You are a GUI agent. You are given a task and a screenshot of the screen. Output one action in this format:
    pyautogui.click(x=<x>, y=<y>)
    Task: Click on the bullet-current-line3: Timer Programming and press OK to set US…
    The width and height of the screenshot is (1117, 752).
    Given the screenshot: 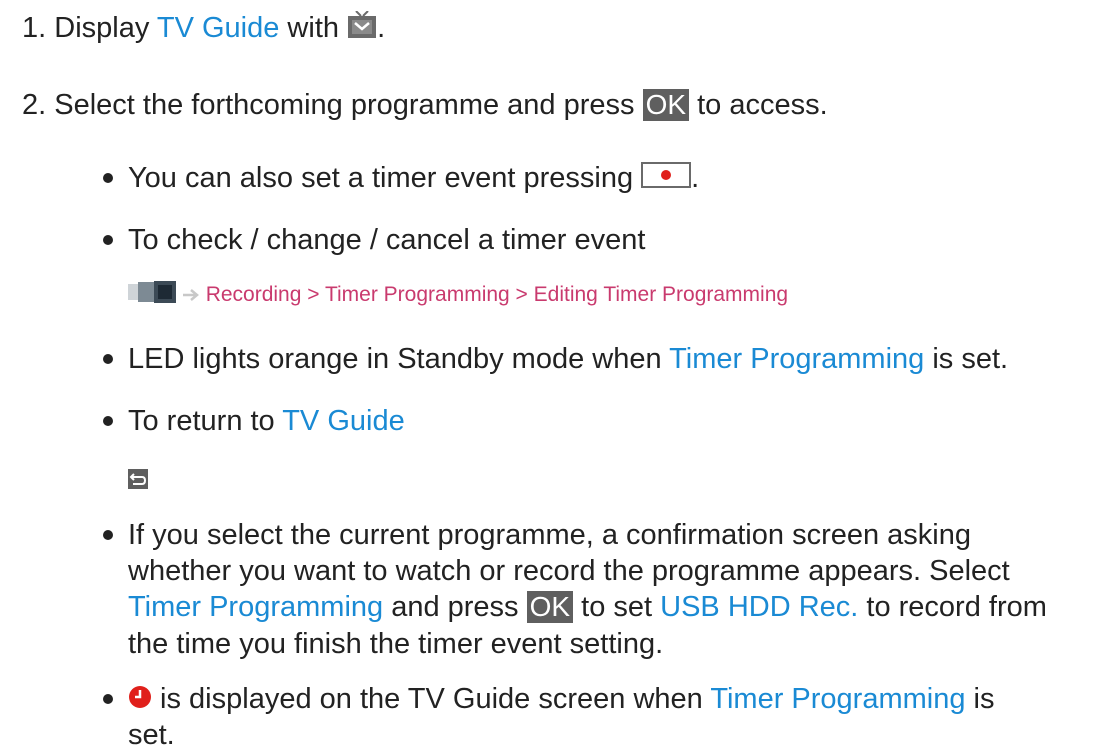 What is the action you would take?
    pyautogui.click(x=587, y=607)
    